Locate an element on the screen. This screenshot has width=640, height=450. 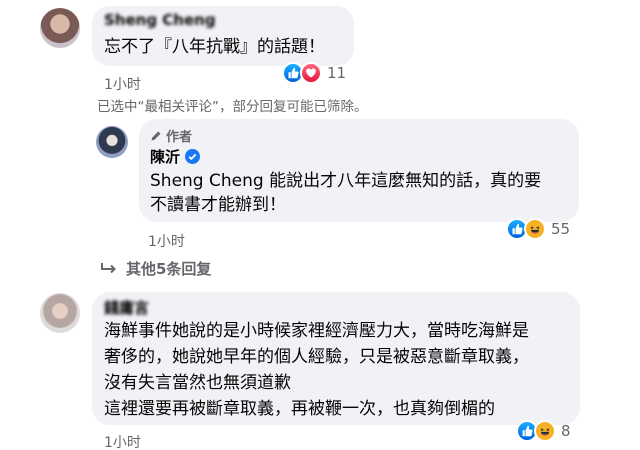
comment-text: 不讀書才能辦到！ is located at coordinates (218, 205).